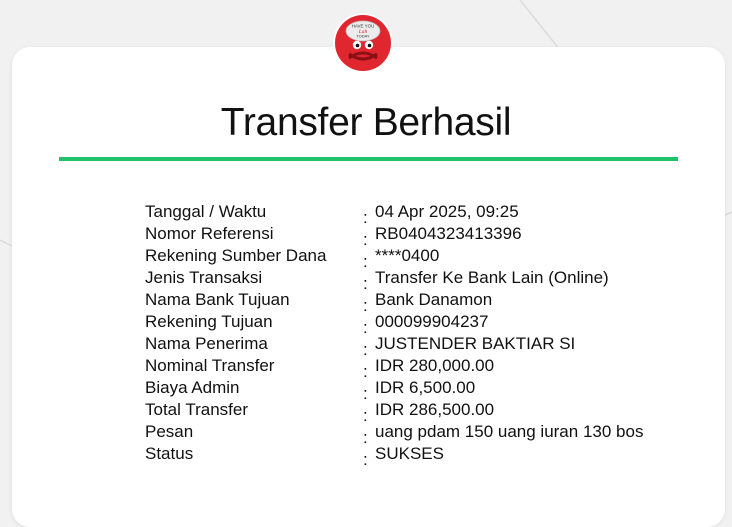  Describe the element at coordinates (425, 387) in the screenshot. I see `detail-value: IDR 6,500.00` at that location.